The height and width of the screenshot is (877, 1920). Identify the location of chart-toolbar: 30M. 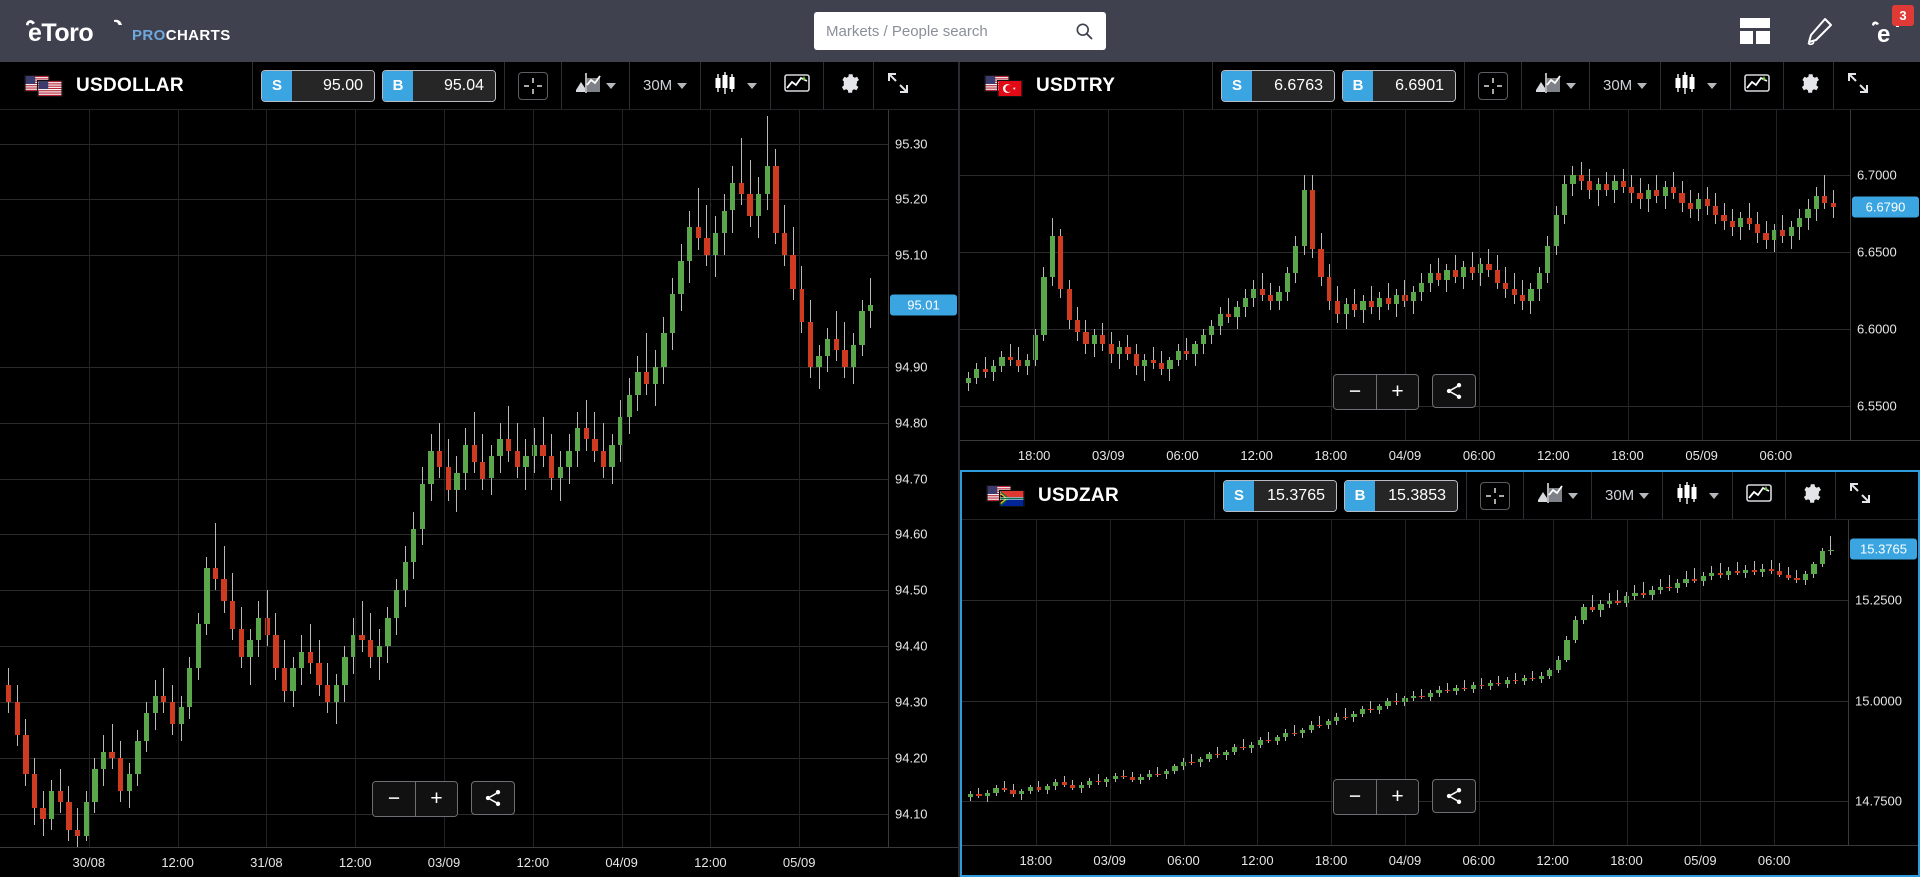
(1692, 85).